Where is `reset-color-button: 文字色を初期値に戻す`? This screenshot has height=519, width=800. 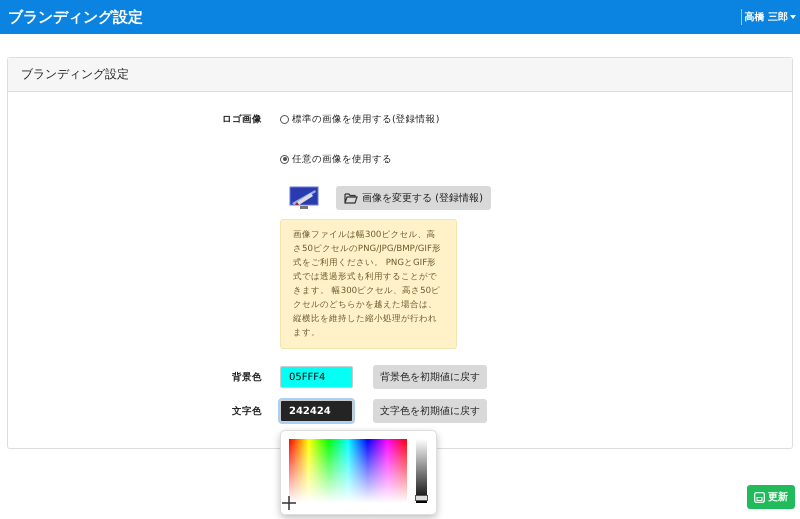 reset-color-button: 文字色を初期値に戻す is located at coordinates (430, 411).